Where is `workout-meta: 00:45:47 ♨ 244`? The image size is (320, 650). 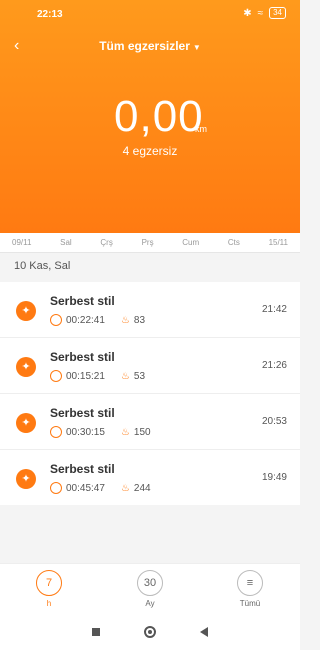
workout-meta: 00:45:47 ♨ 244 is located at coordinates (100, 488).